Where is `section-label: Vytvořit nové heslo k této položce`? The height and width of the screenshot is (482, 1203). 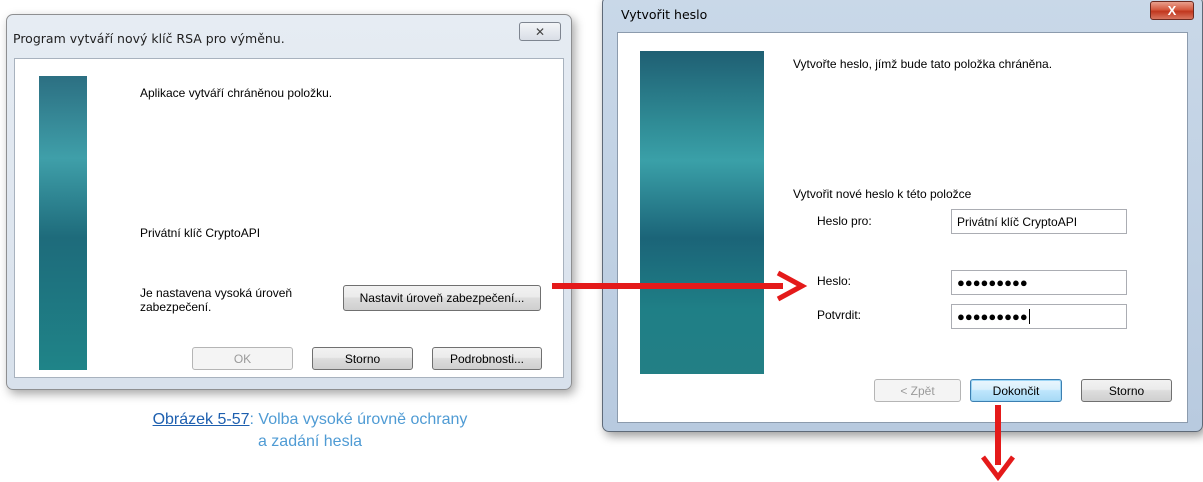 section-label: Vytvořit nové heslo k této položce is located at coordinates (882, 194).